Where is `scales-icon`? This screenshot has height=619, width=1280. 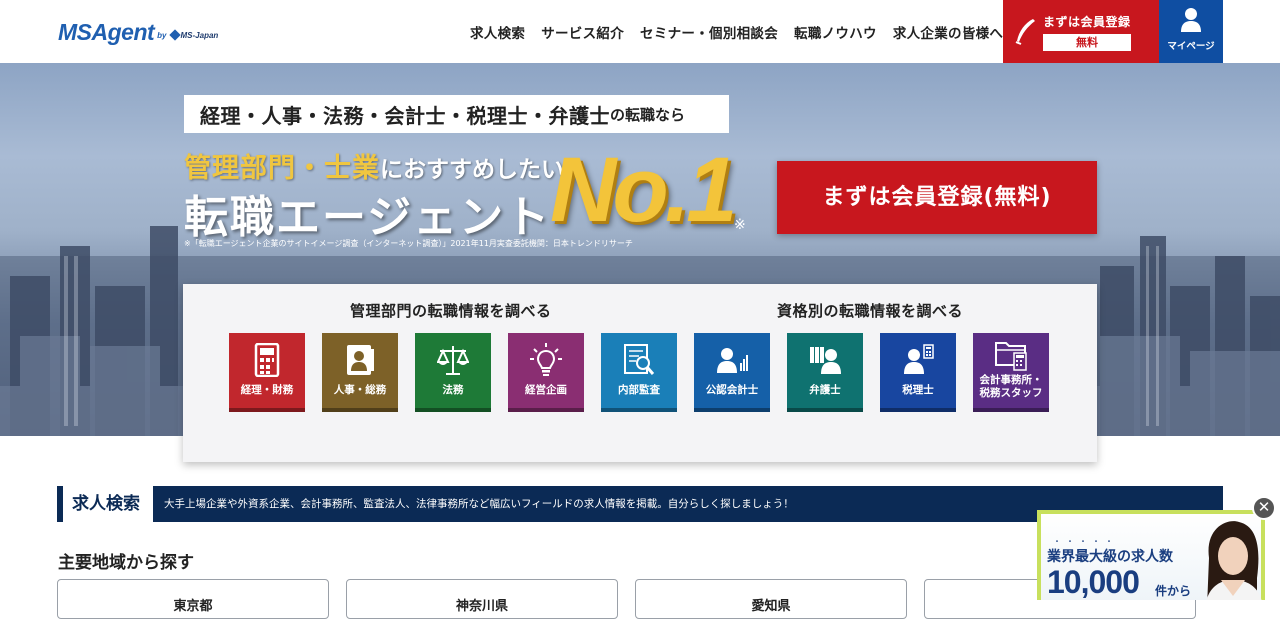
scales-icon is located at coordinates (453, 360).